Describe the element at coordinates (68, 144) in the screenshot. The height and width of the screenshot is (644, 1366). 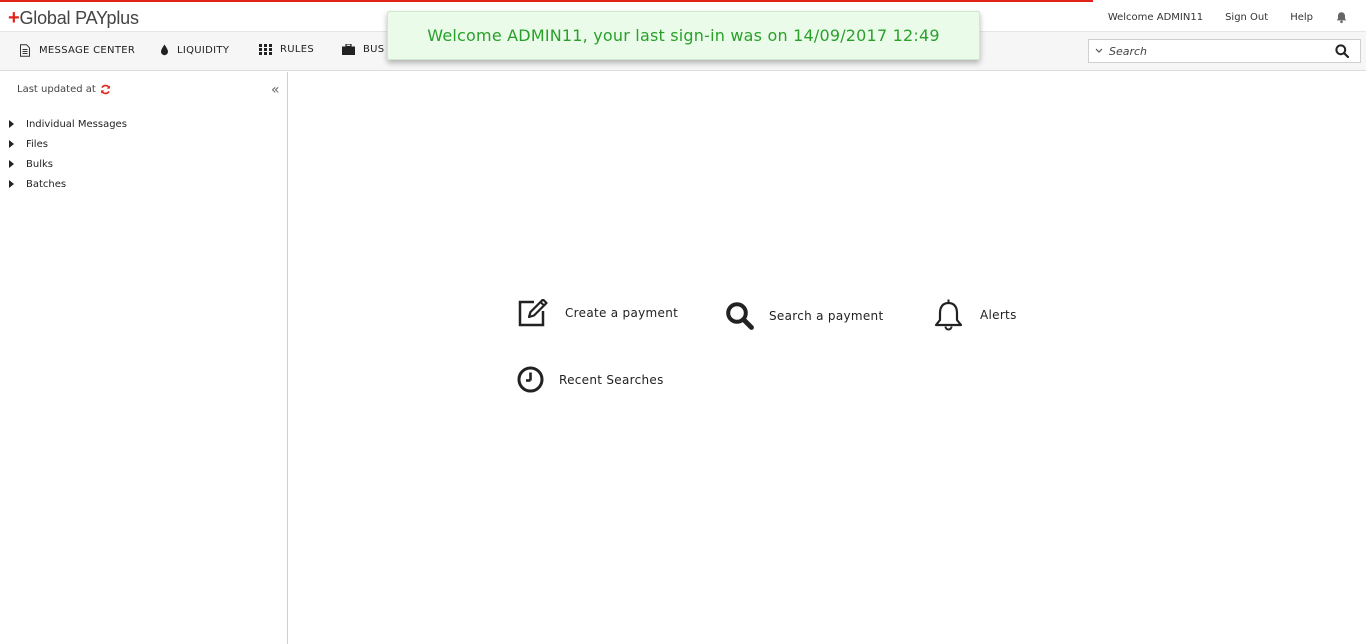
I see `tree-item-files: Files` at that location.